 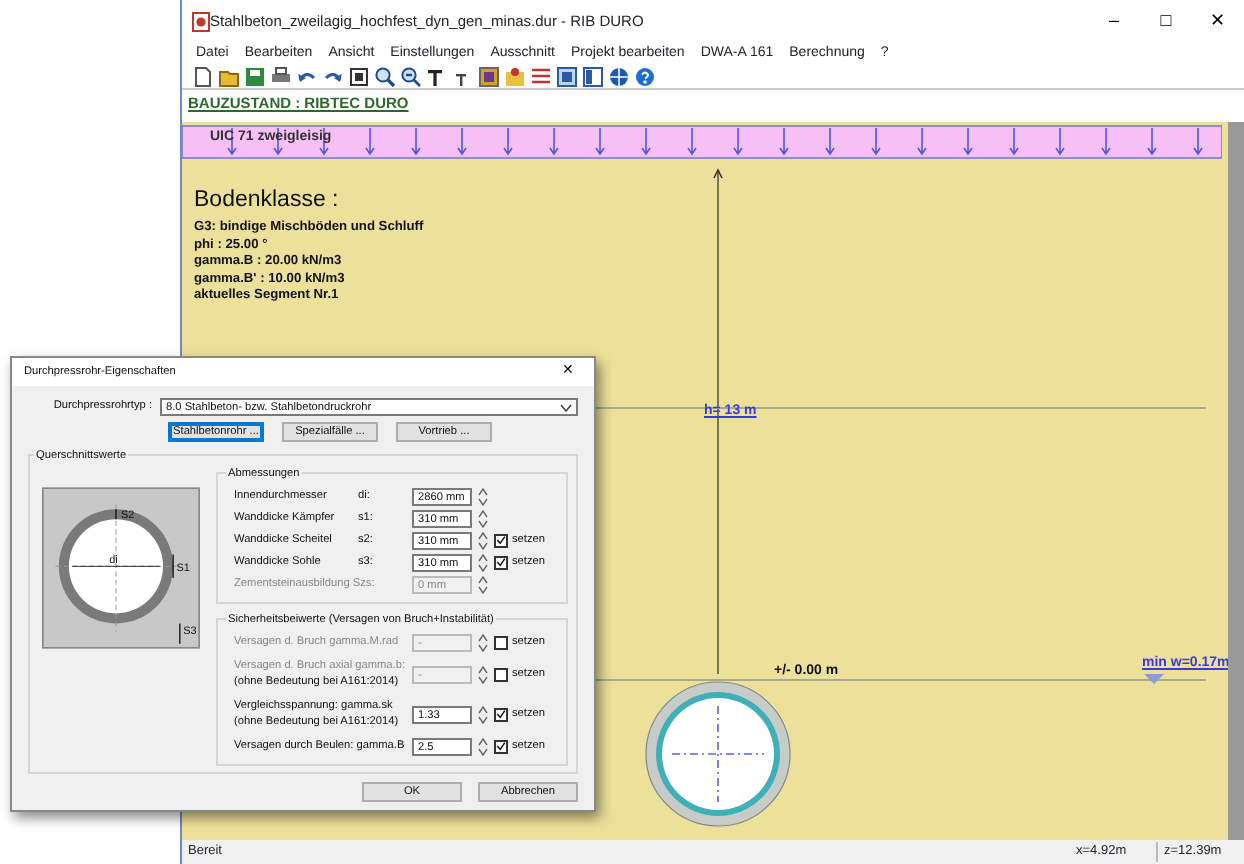 I want to click on close-button: ✕, so click(x=1218, y=22).